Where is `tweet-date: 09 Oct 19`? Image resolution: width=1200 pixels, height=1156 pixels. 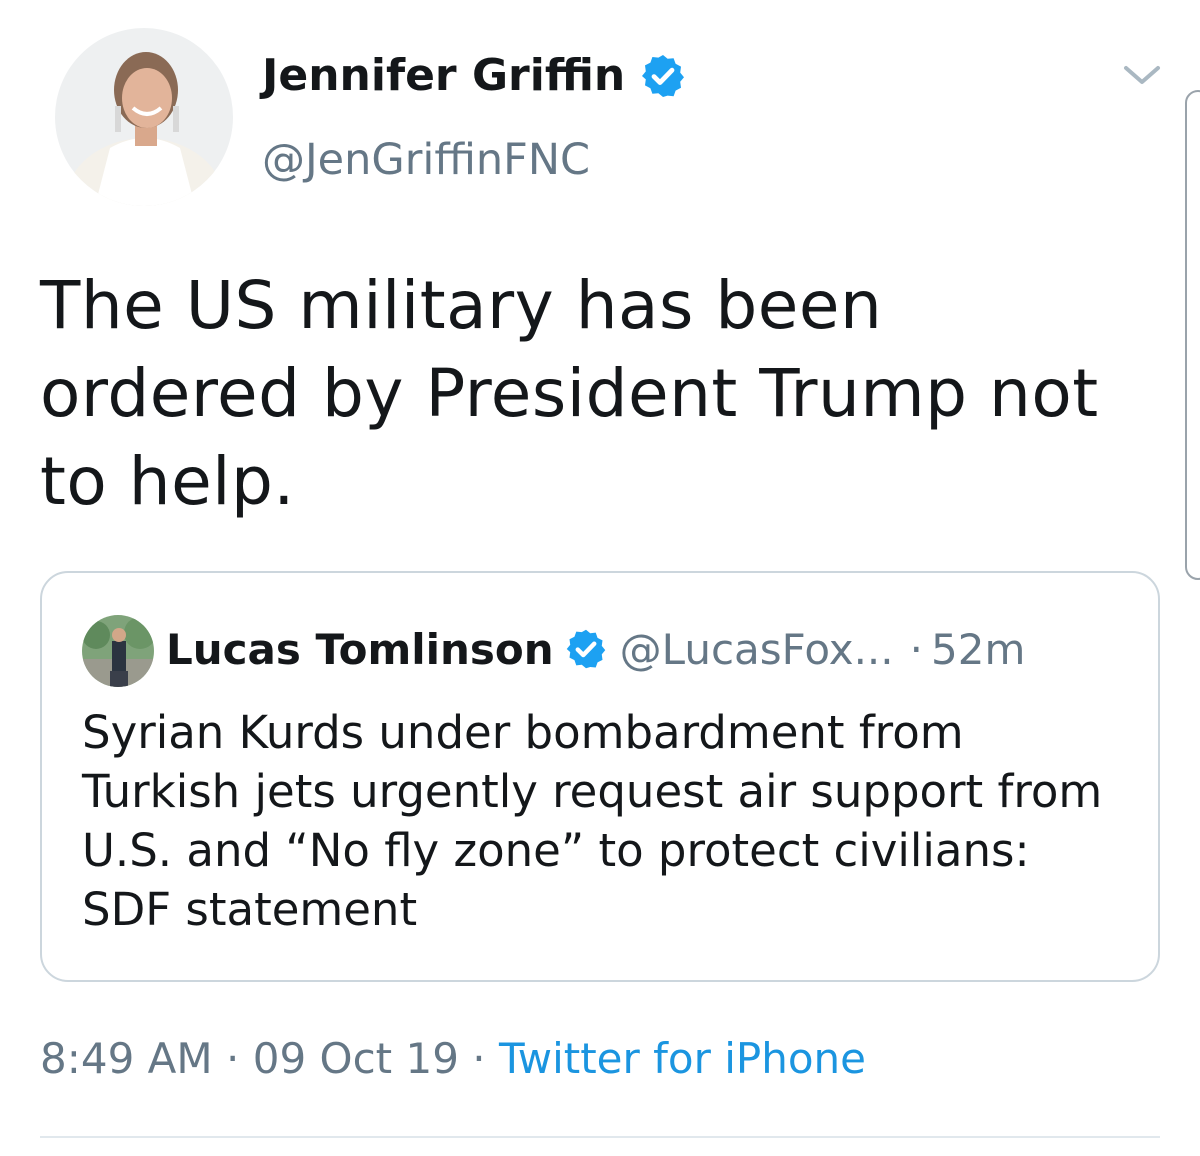
tweet-date: 09 Oct 19 is located at coordinates (356, 1058).